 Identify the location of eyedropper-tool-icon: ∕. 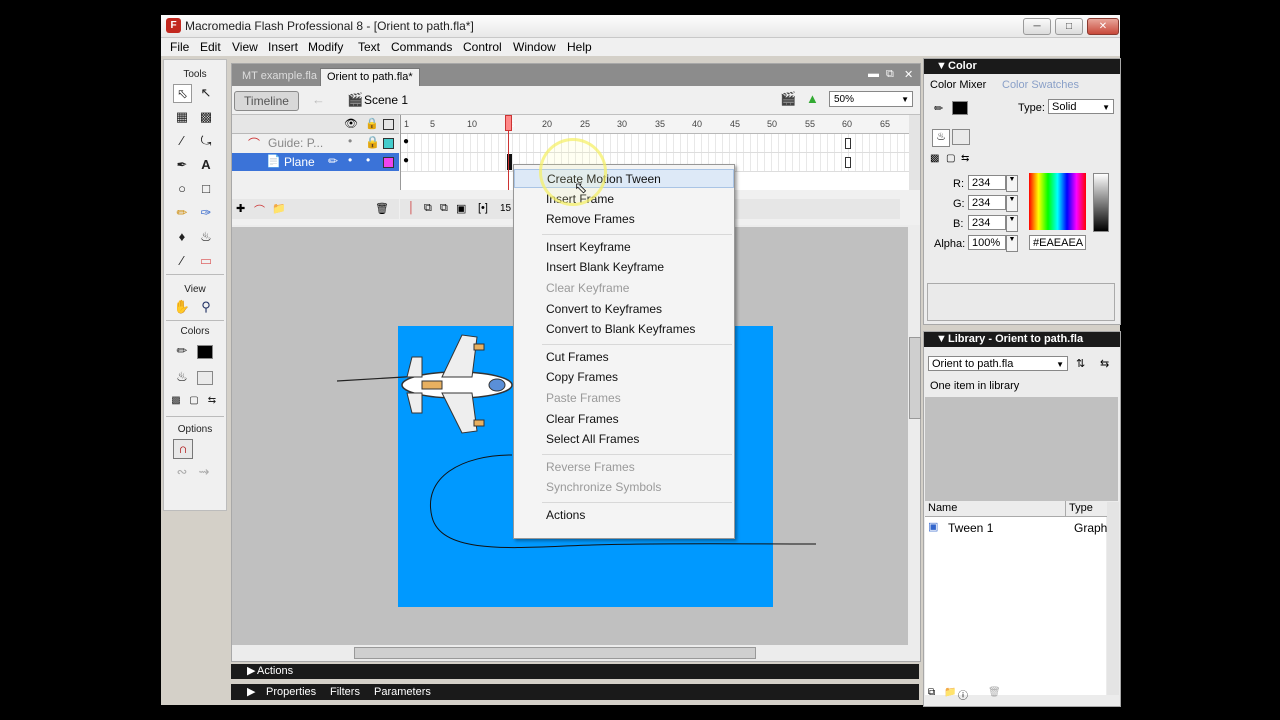
(182, 261).